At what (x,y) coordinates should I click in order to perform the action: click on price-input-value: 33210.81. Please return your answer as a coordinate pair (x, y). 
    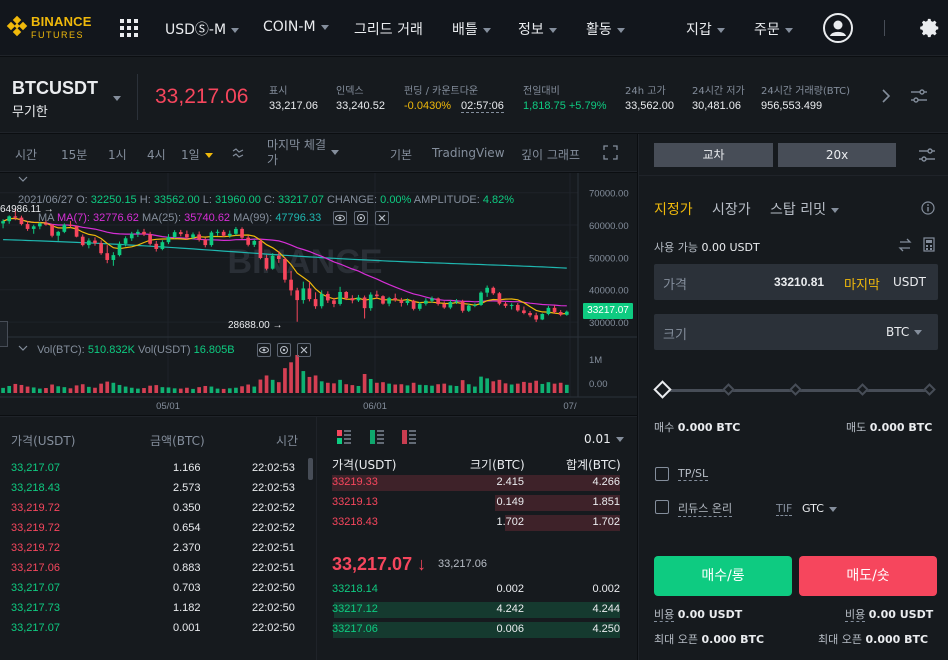
    Looking at the image, I should click on (799, 282).